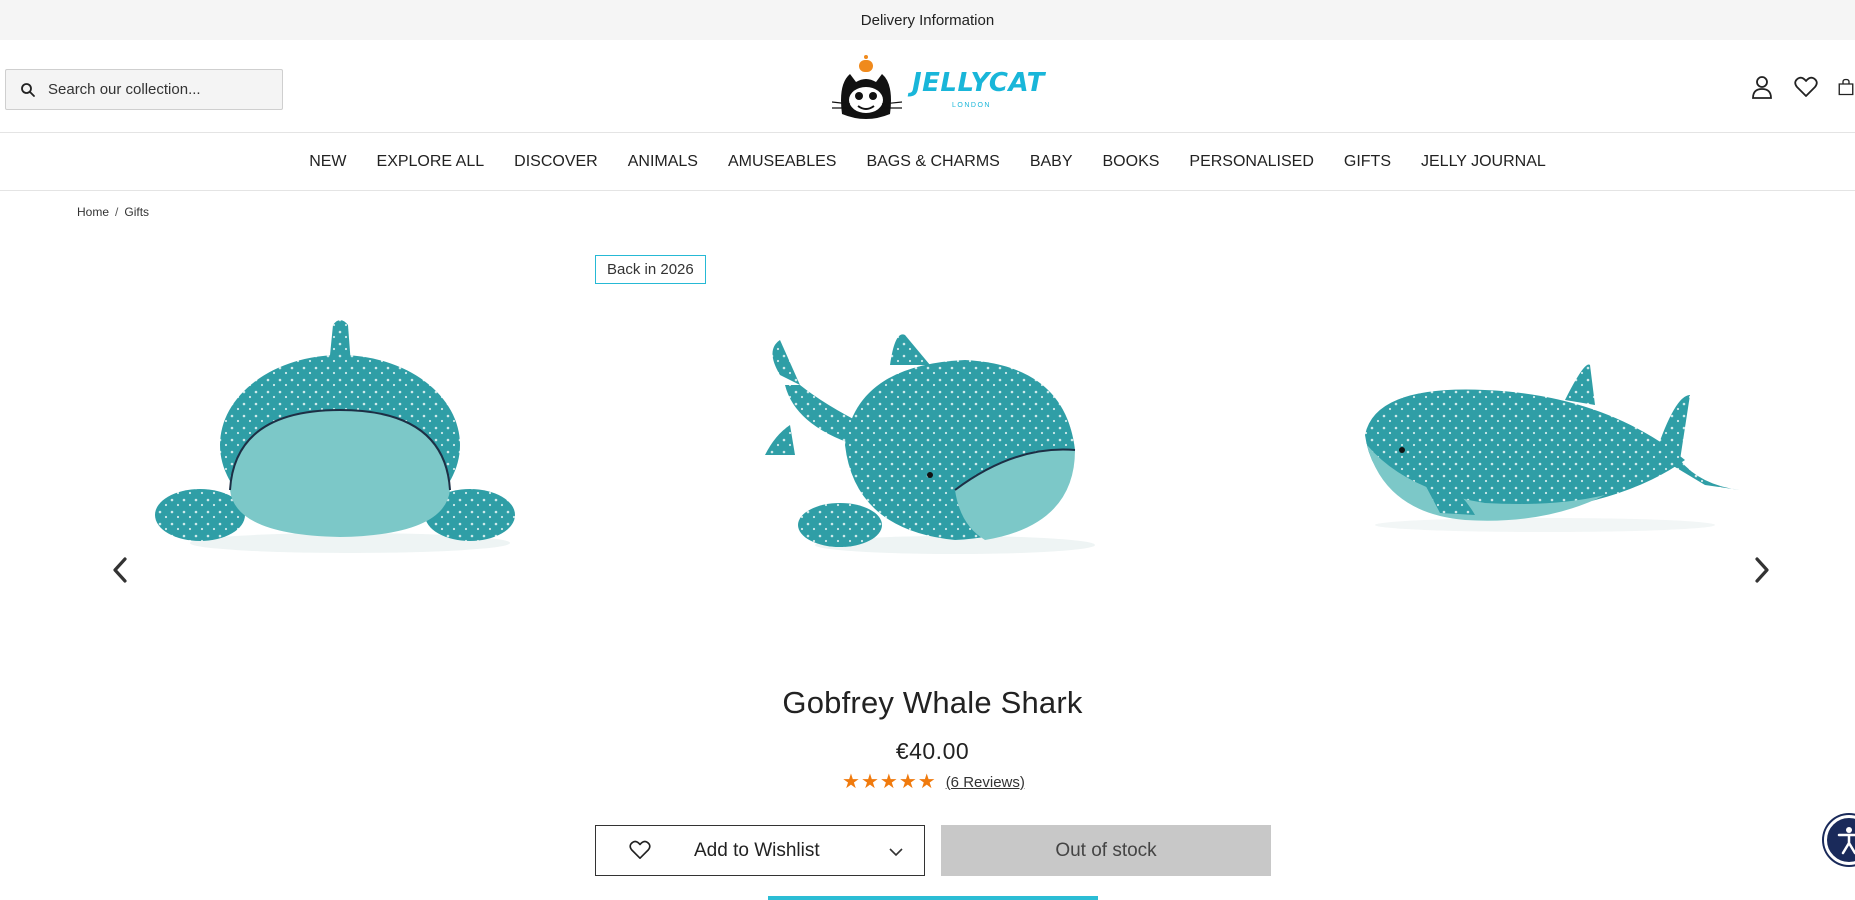 The width and height of the screenshot is (1855, 900). Describe the element at coordinates (978, 83) in the screenshot. I see `logo-wordmark: JELLYCAT` at that location.